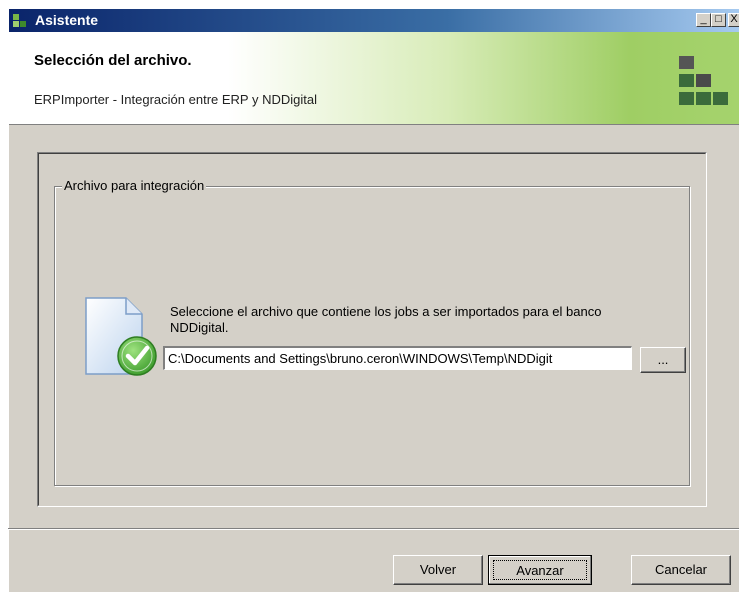 Image resolution: width=739 pixels, height=592 pixels. I want to click on next-button: Avanzar, so click(540, 570).